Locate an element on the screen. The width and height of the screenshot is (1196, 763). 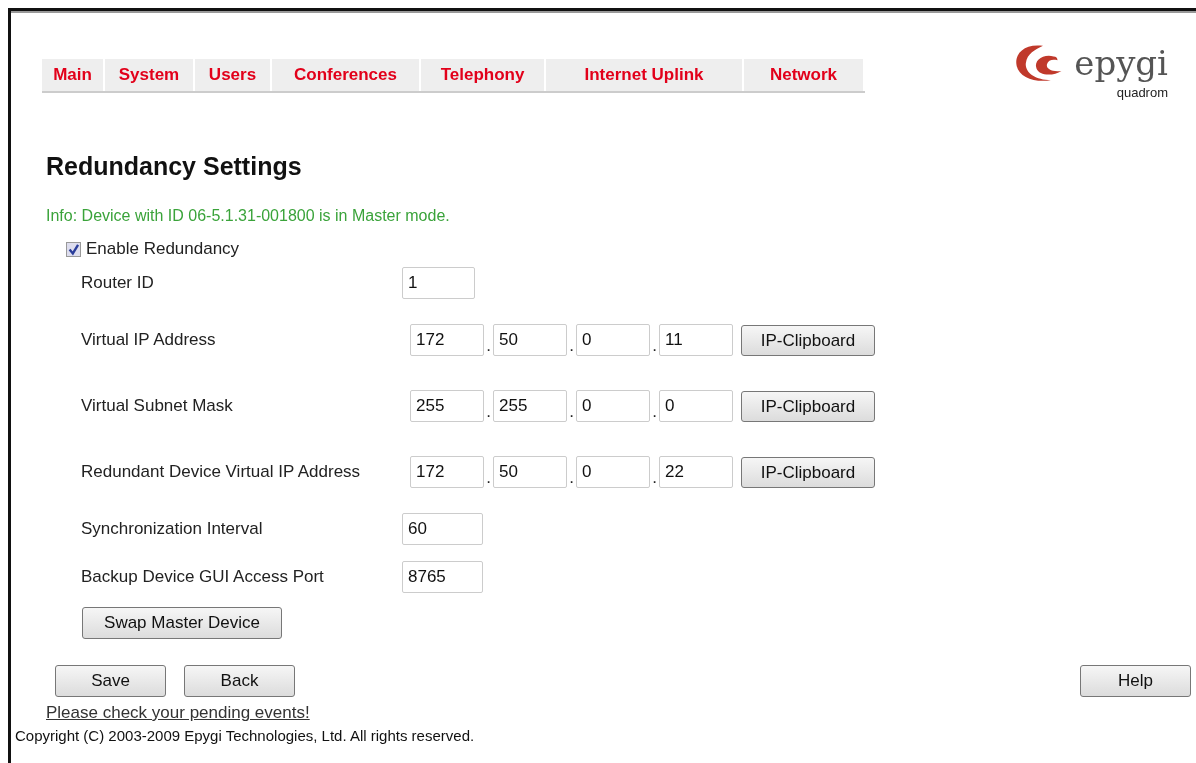
nav-tab: System is located at coordinates (150, 75).